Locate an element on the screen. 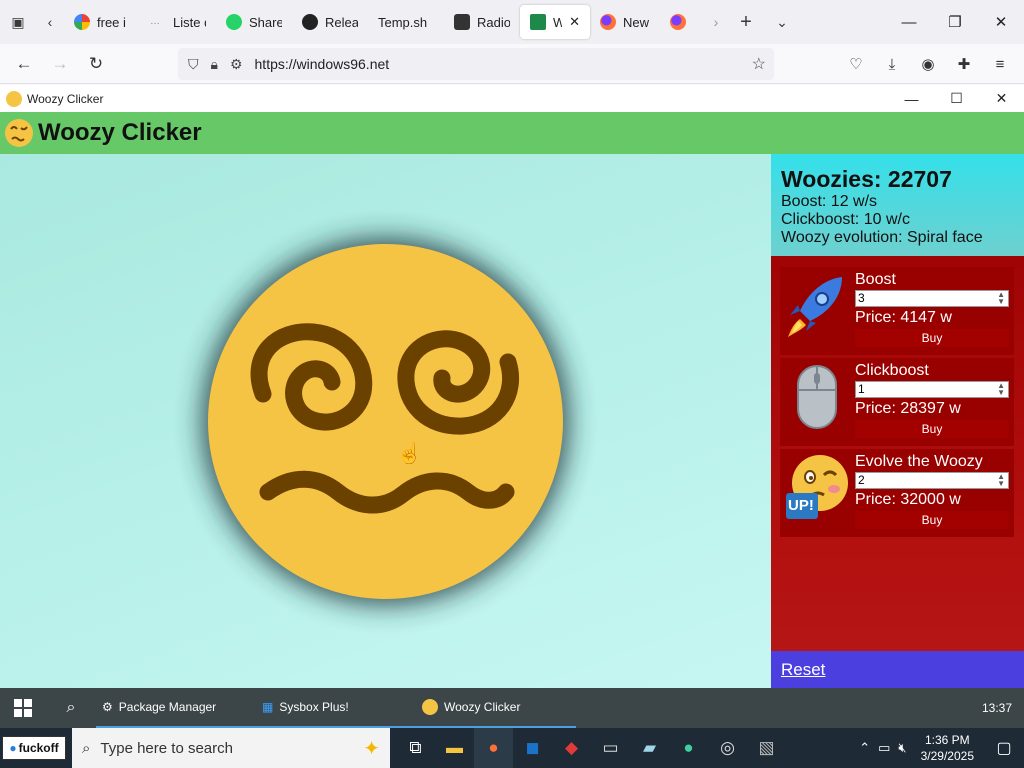 Image resolution: width=1024 pixels, height=768 pixels. app-window-controls: — ☐ ✕ is located at coordinates (956, 98).